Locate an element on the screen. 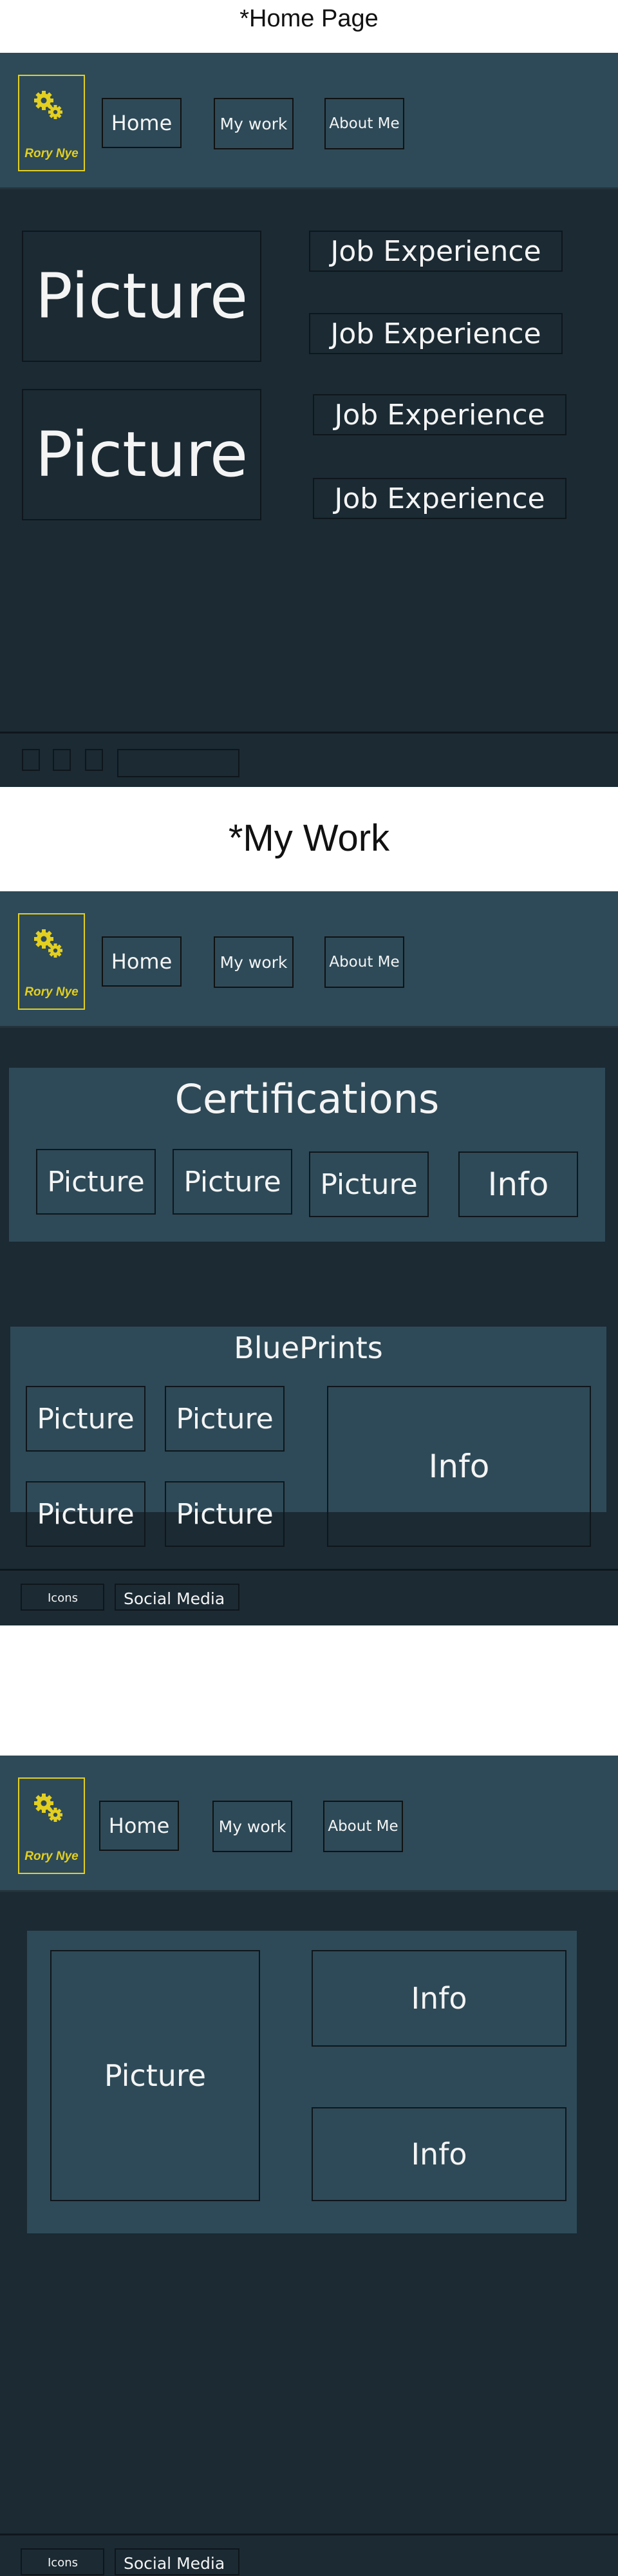  footer is located at coordinates (309, 759).